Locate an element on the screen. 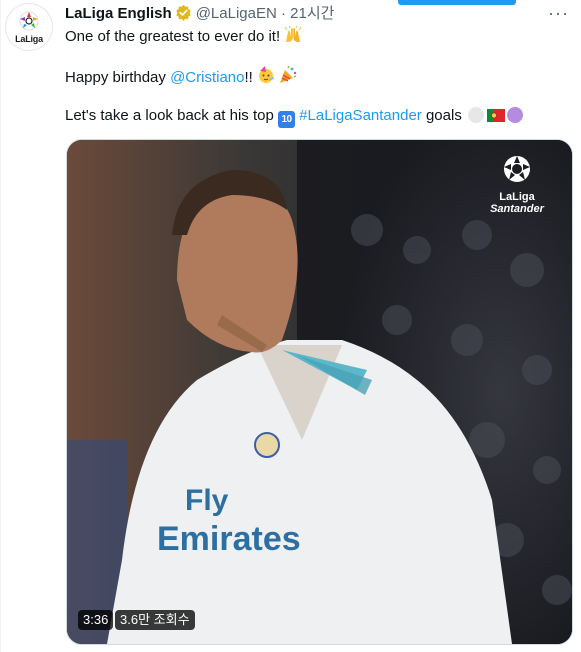  frame-edge is located at coordinates (0, 326).